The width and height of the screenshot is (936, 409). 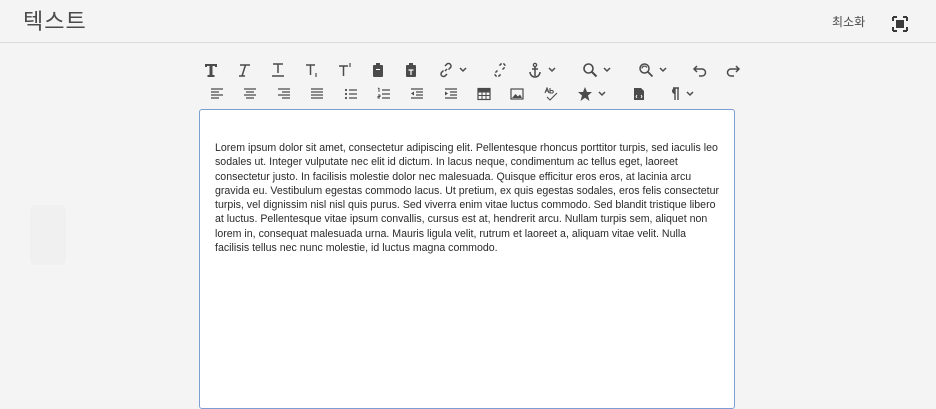 What do you see at coordinates (378, 70) in the screenshot?
I see `paste-icon` at bounding box center [378, 70].